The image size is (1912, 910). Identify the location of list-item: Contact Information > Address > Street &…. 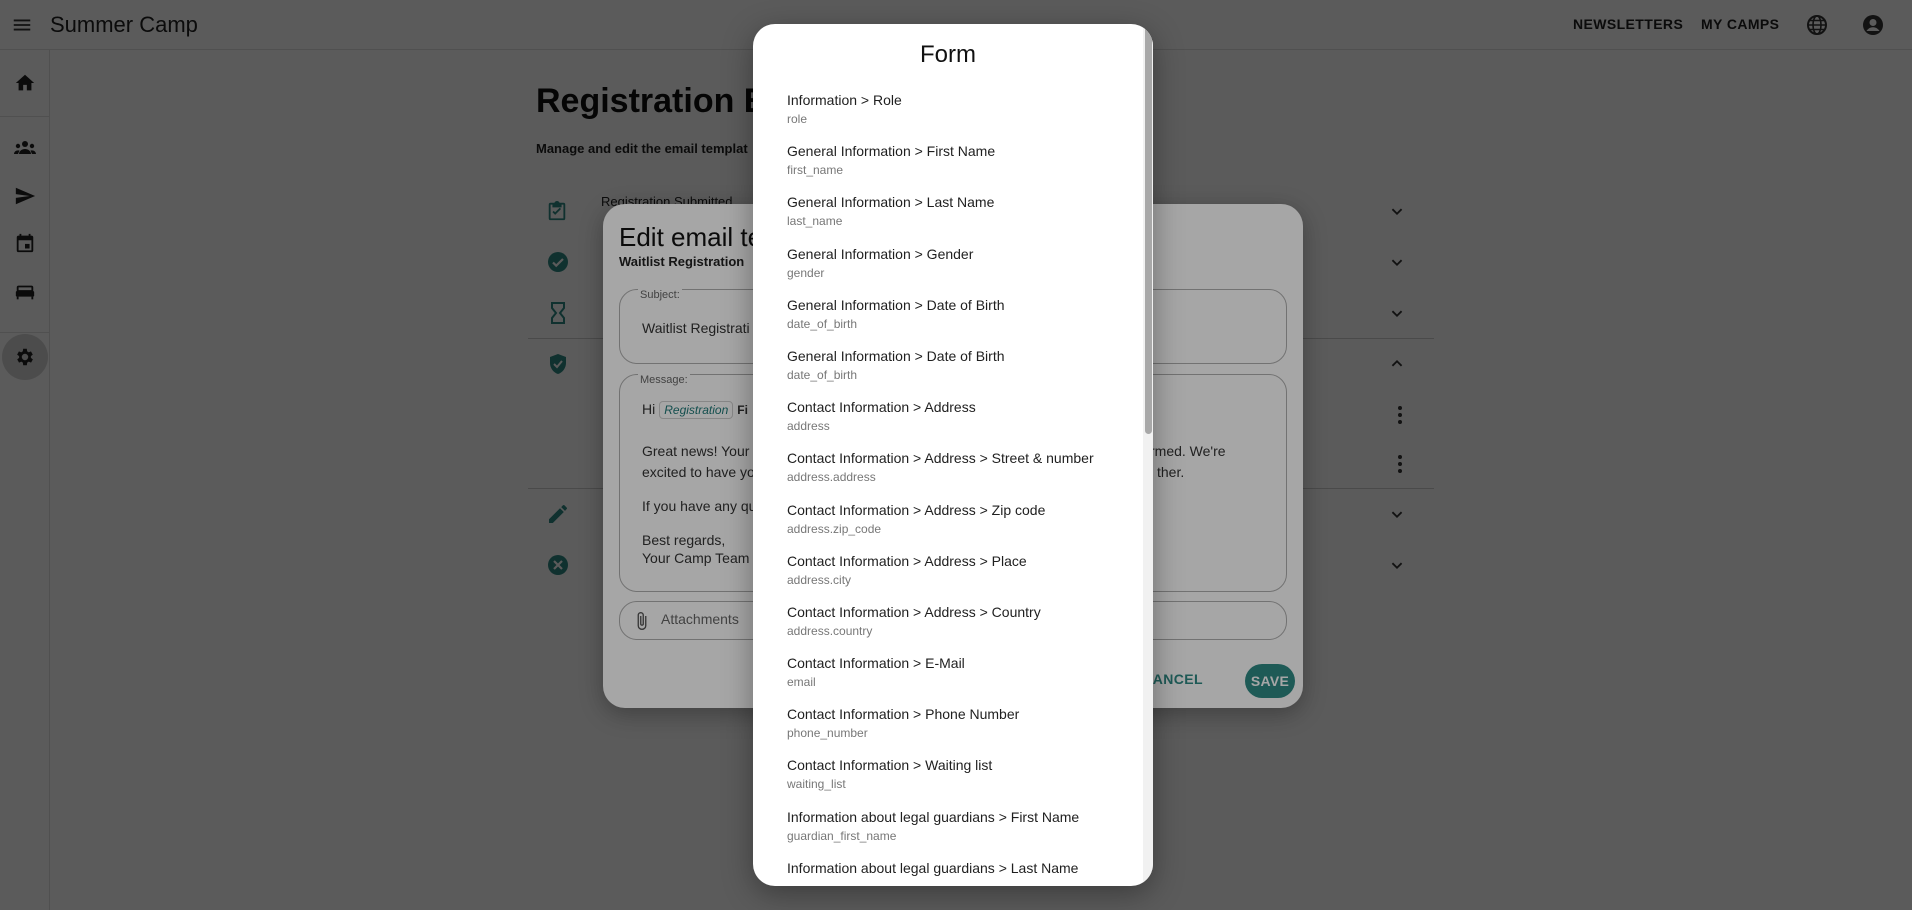
(948, 473).